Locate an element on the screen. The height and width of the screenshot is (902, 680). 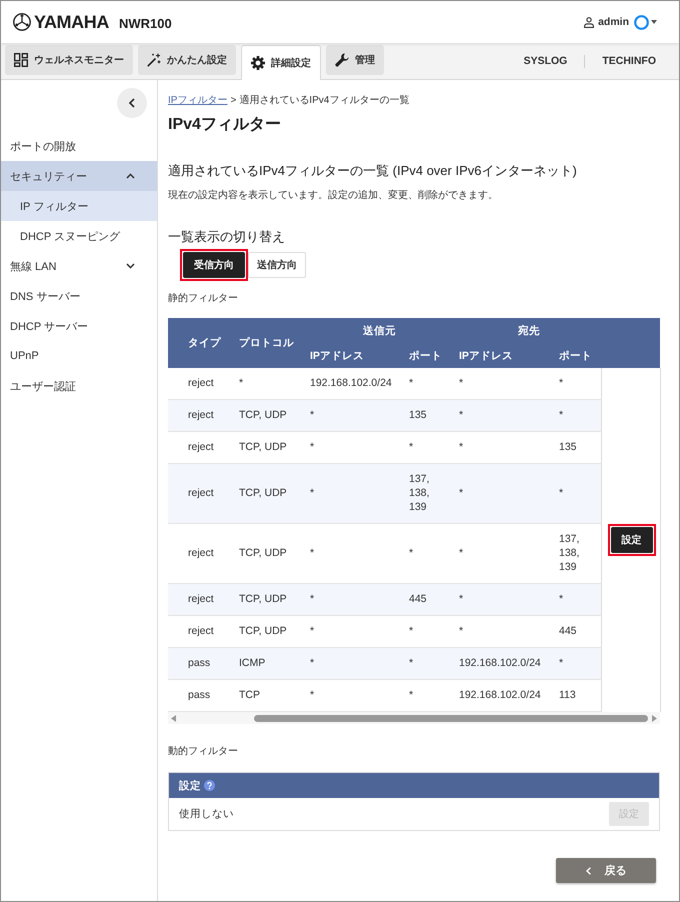
sidebar-item: ユーザー認証 is located at coordinates (79, 386).